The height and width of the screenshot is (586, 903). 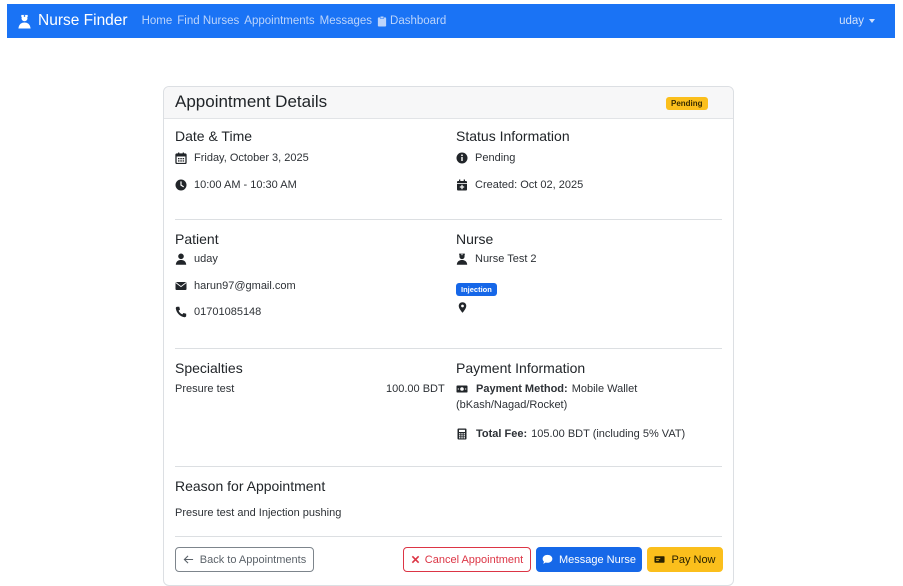 I want to click on payment-method-label: Payment Method:, so click(x=522, y=389).